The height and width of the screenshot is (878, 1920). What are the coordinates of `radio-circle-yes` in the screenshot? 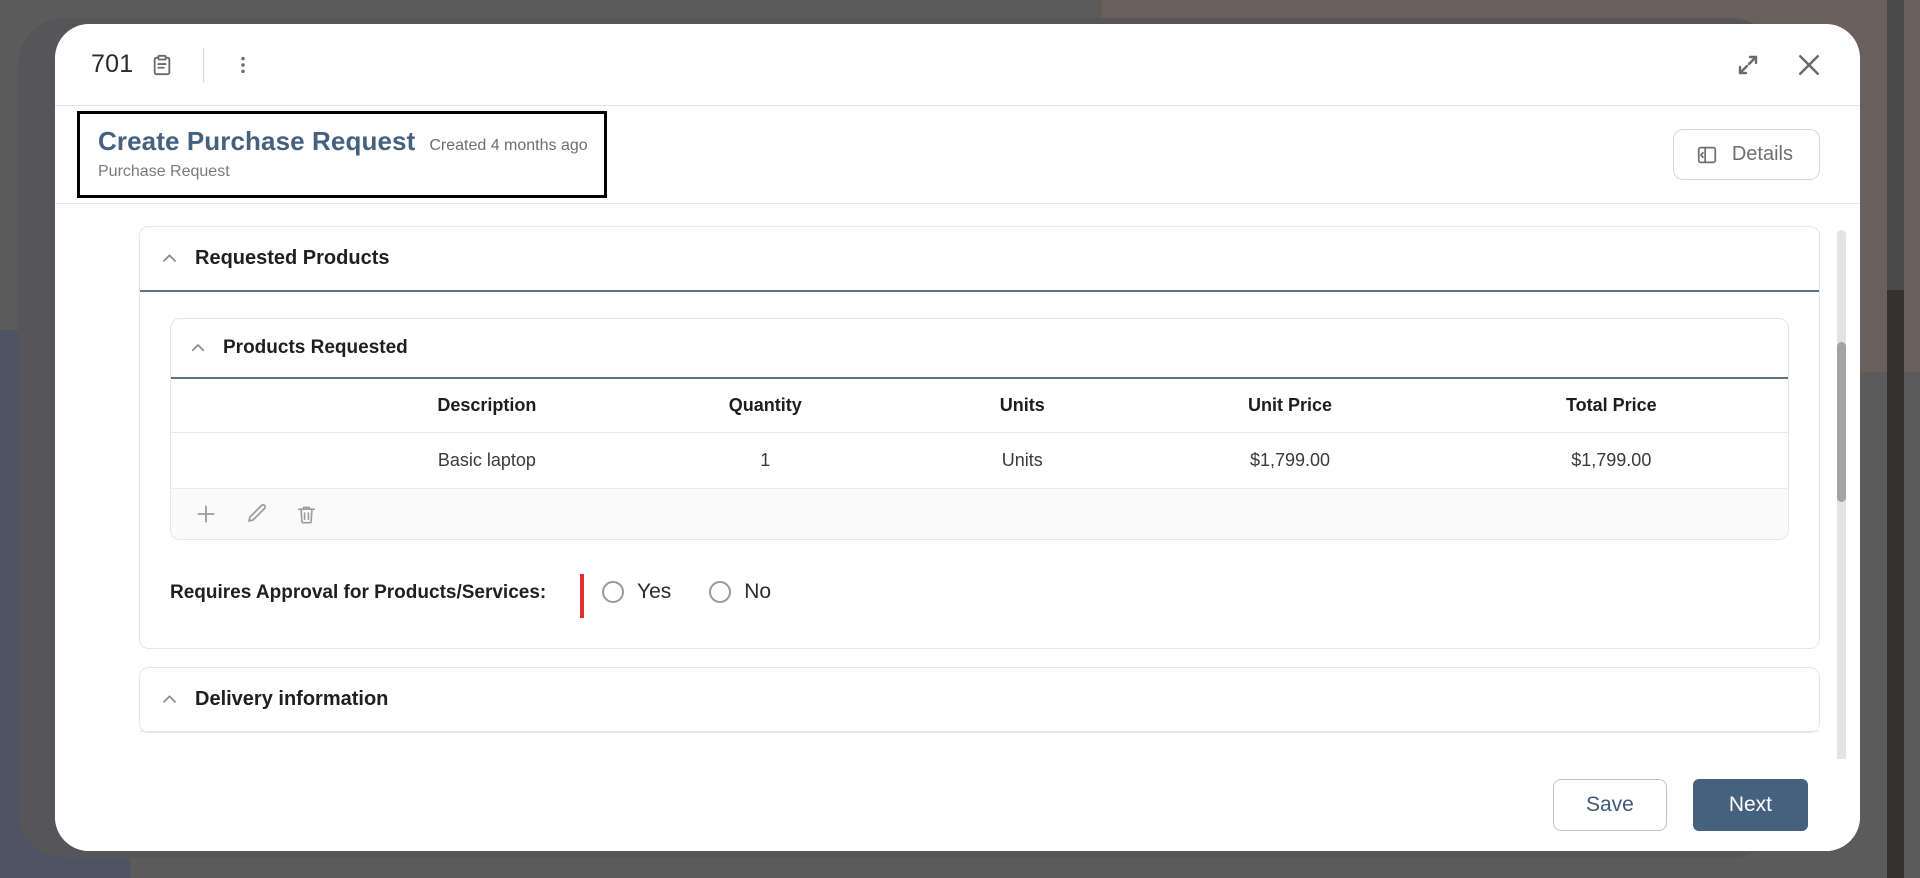 It's located at (613, 592).